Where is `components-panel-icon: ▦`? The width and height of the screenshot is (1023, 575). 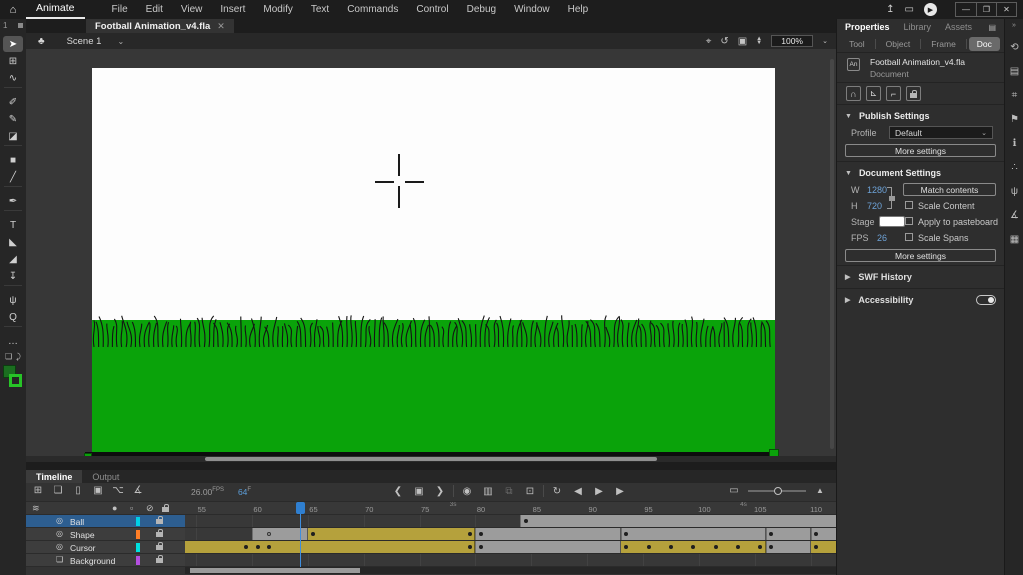
components-panel-icon: ▦ is located at coordinates (1014, 239).